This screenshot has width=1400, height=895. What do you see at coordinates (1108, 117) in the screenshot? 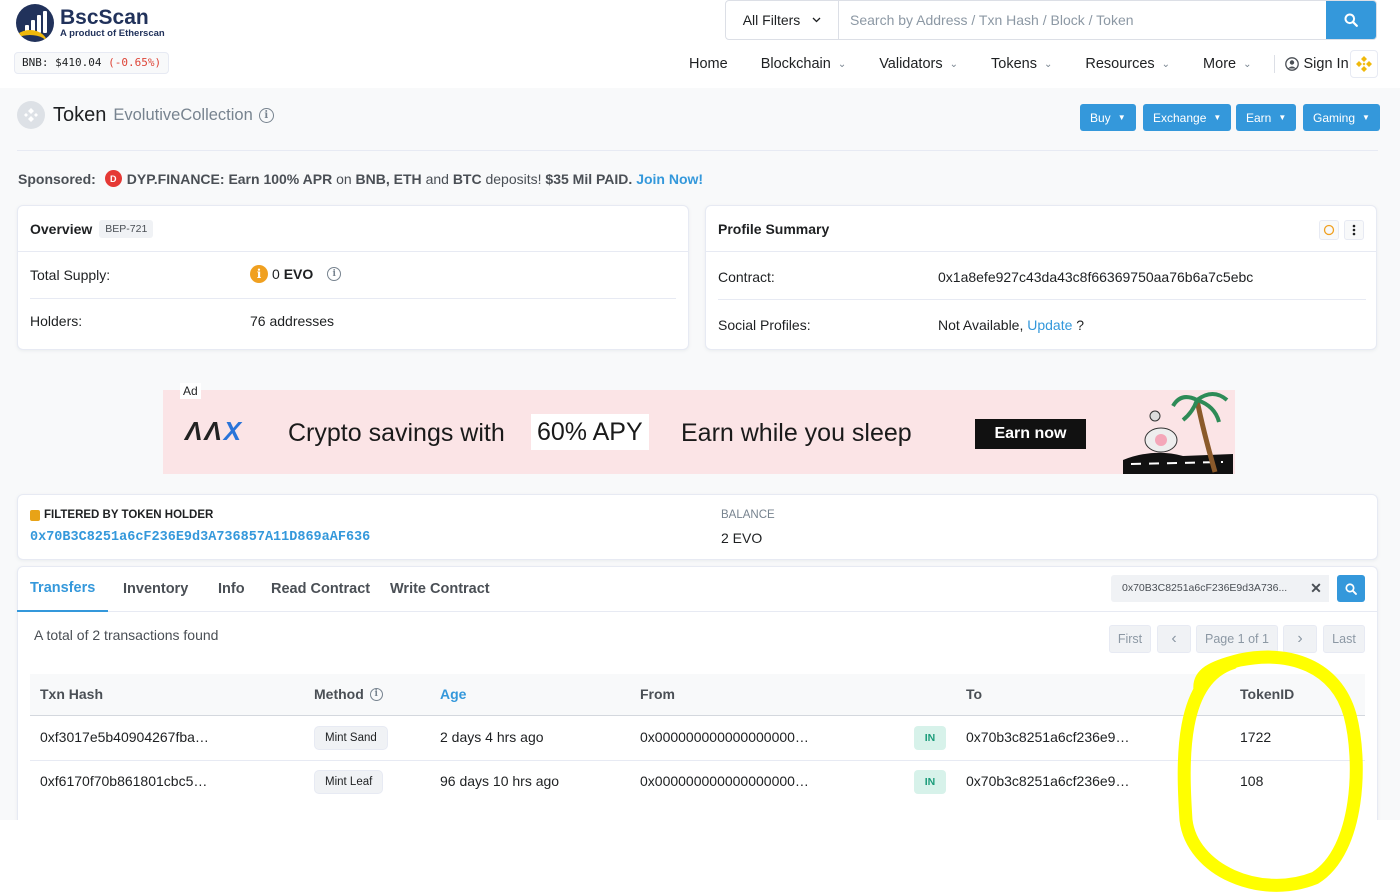
I see `buy-button: Buy ▼` at bounding box center [1108, 117].